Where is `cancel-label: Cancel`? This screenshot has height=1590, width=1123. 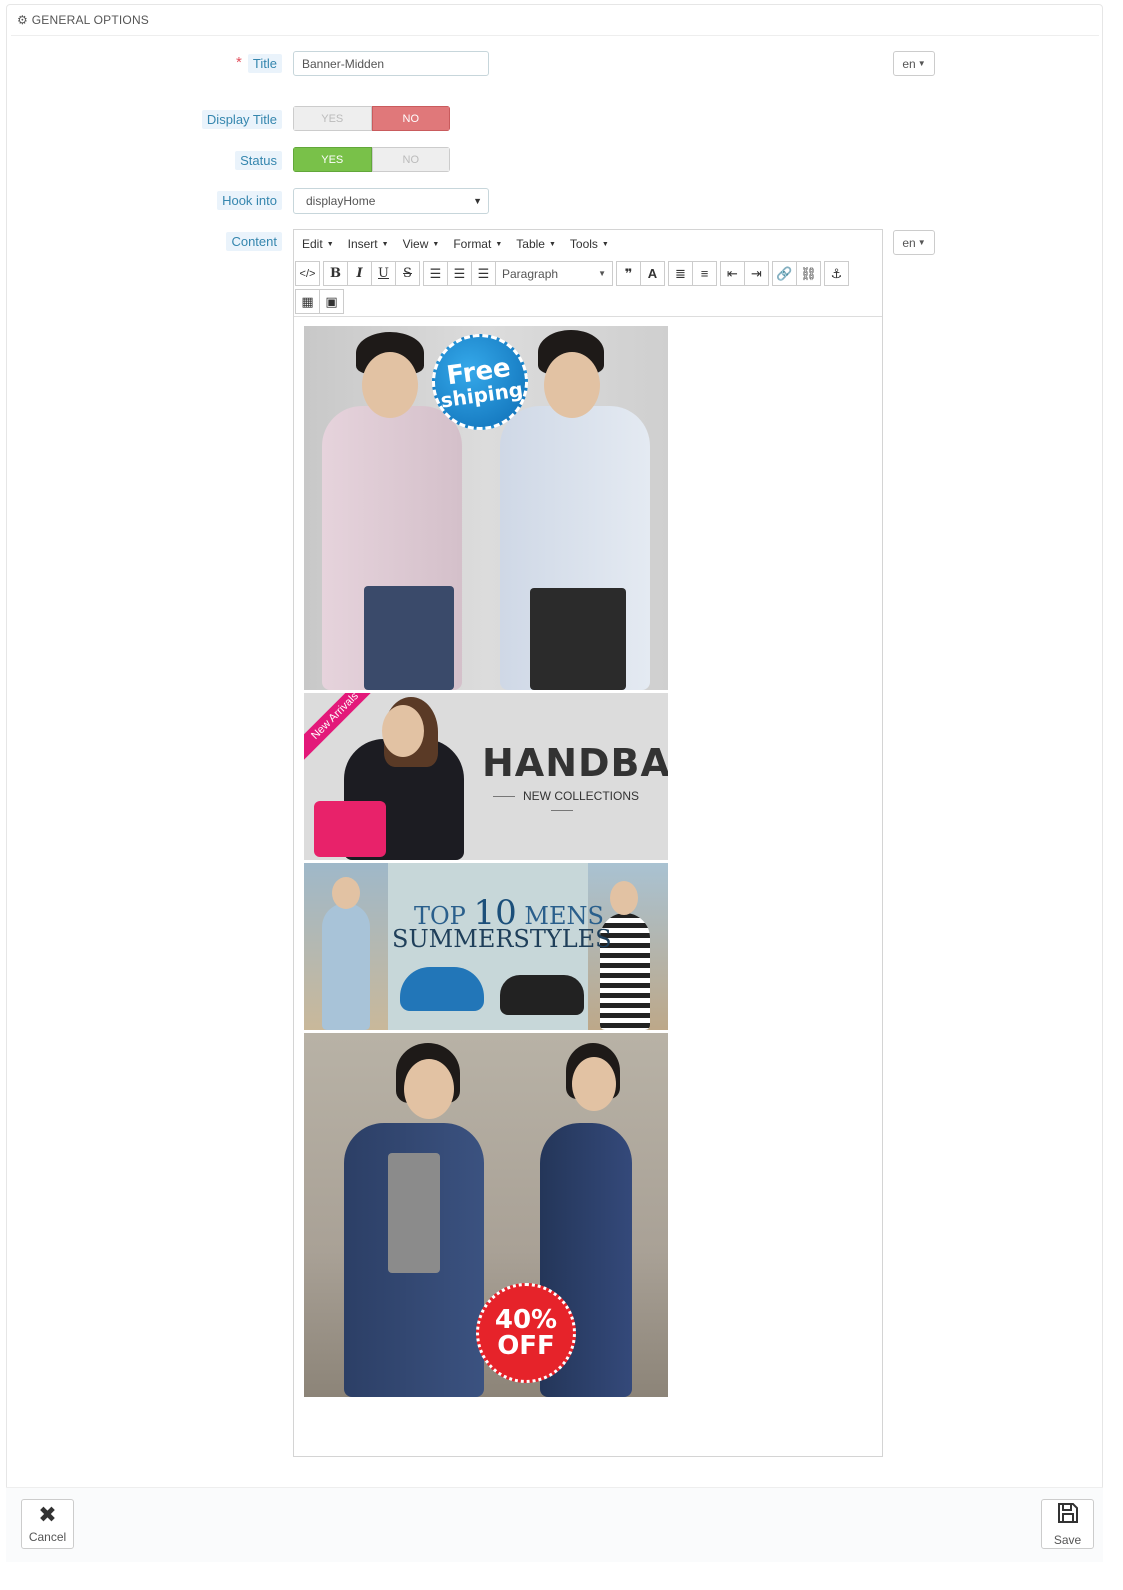 cancel-label: Cancel is located at coordinates (47, 1537).